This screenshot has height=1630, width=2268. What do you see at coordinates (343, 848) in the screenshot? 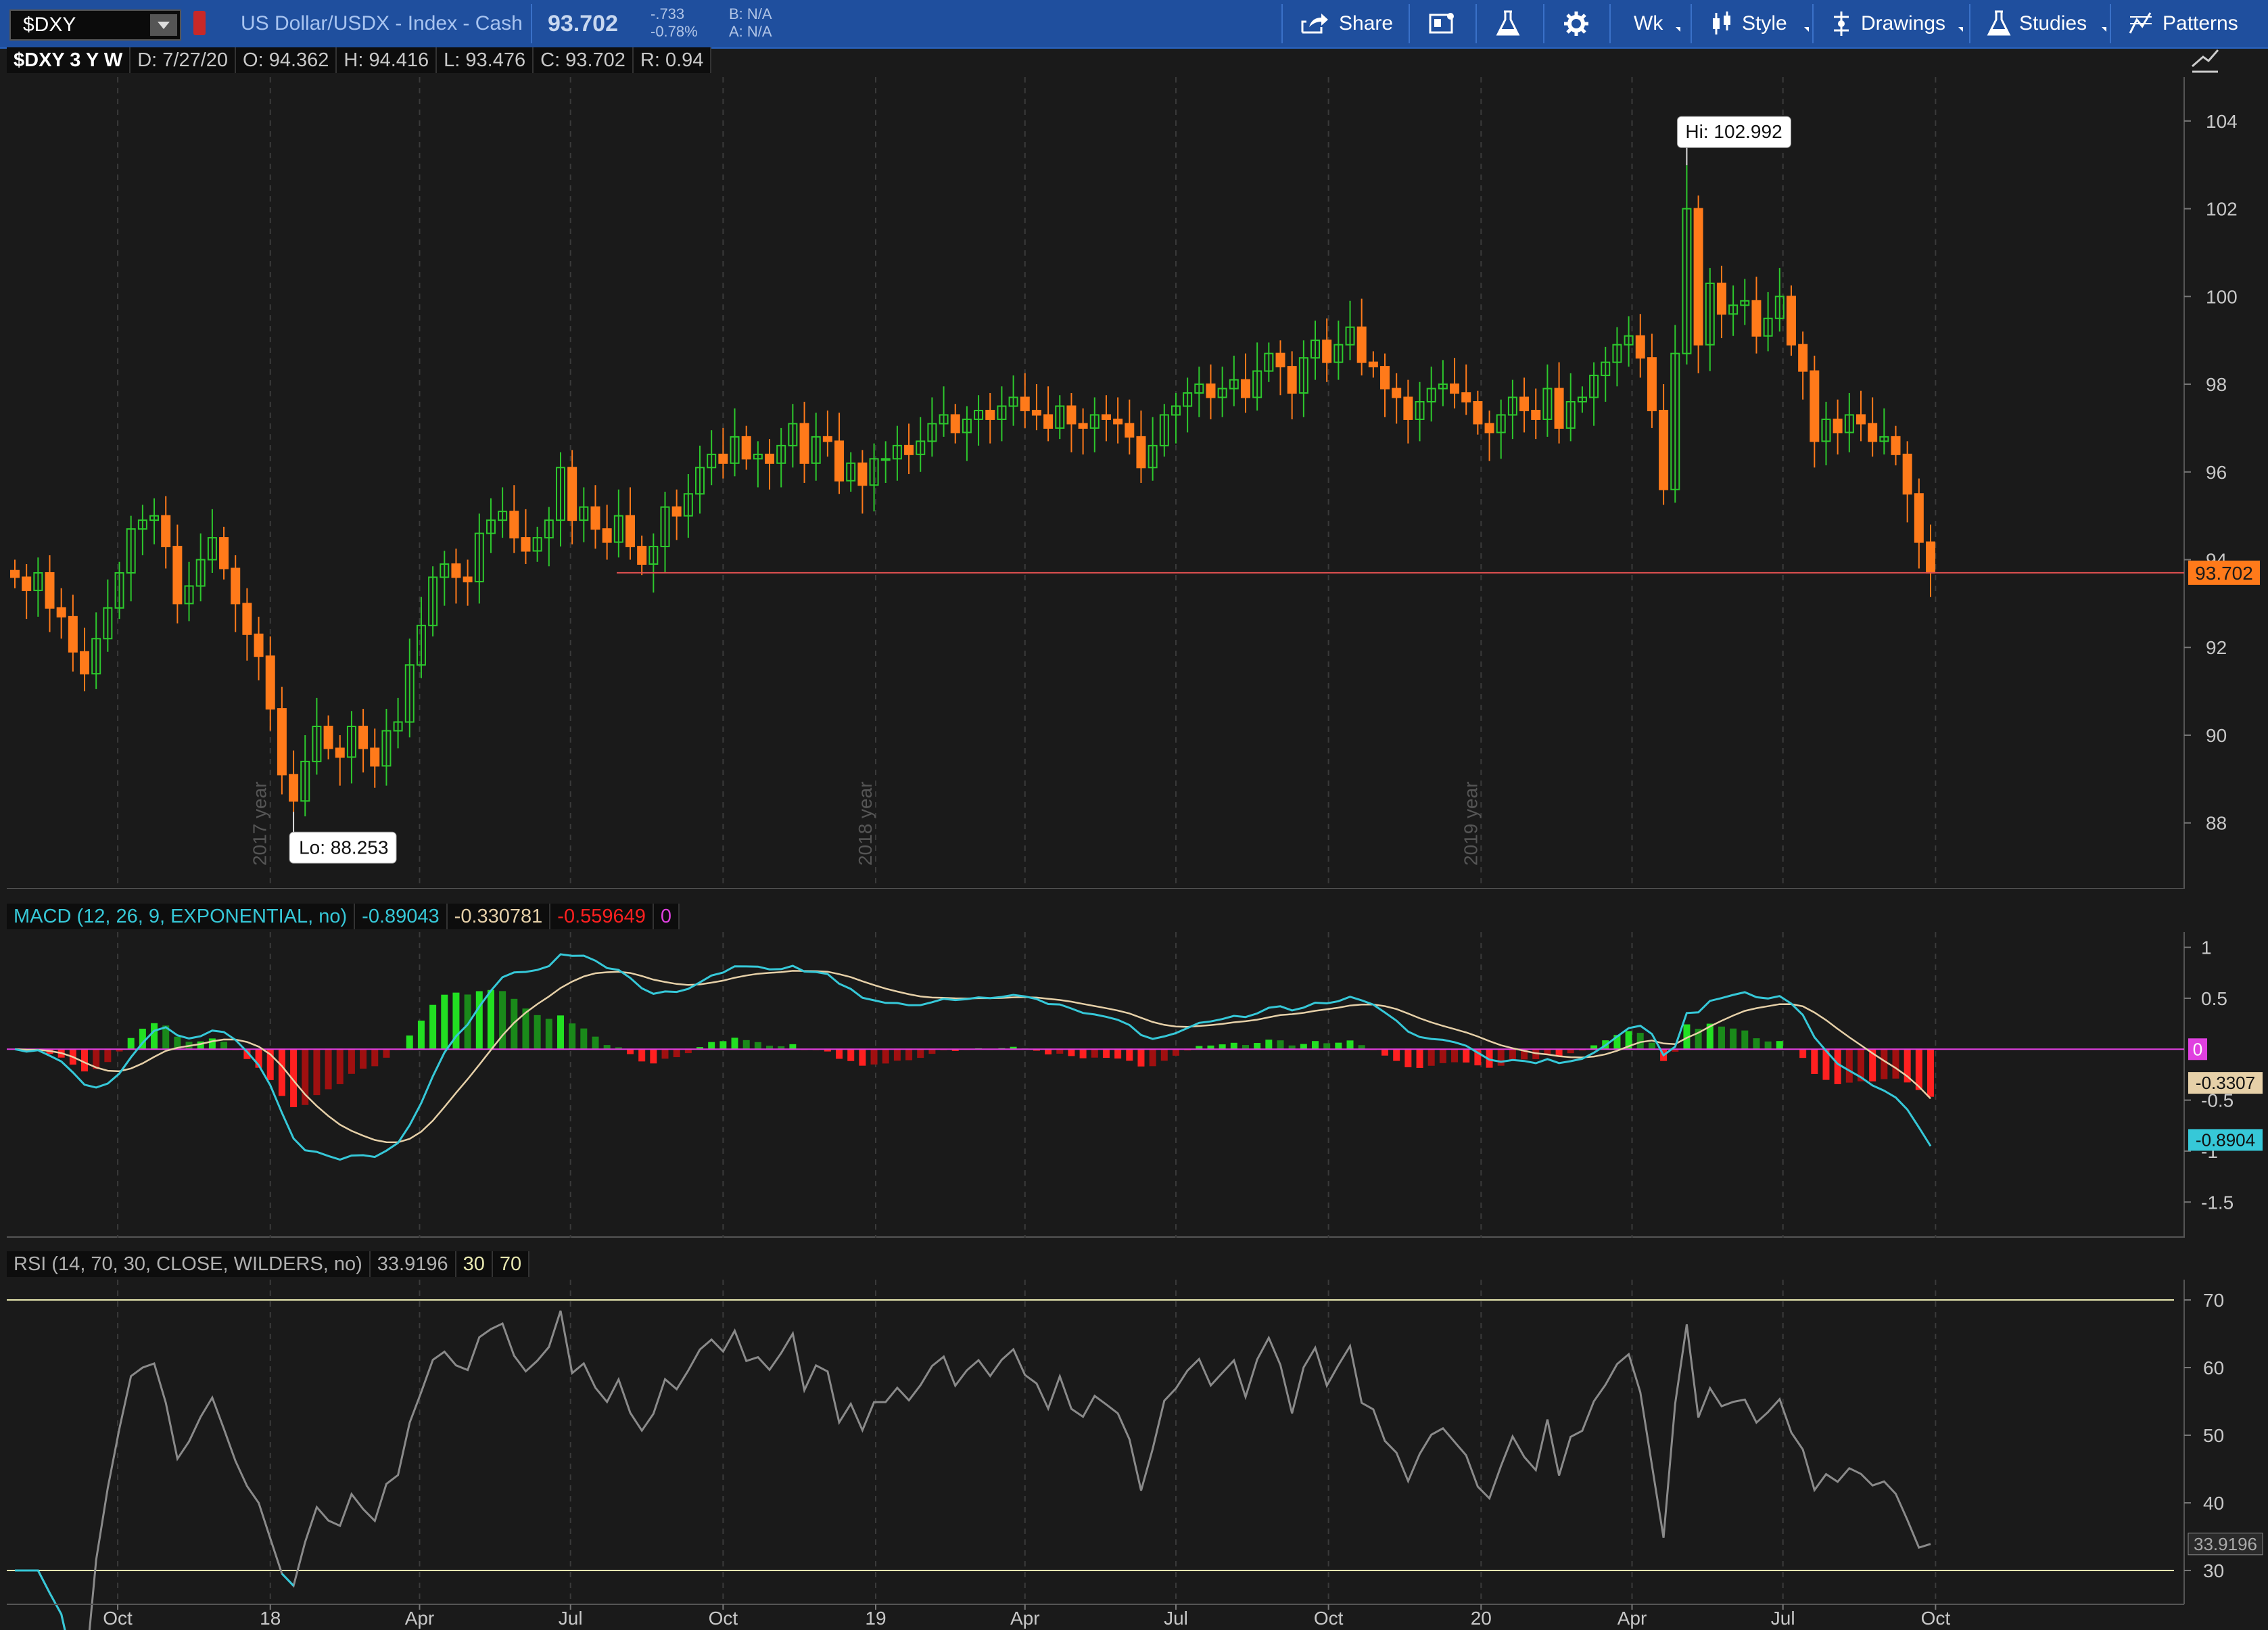
I see `low-label: Lo: 88.253` at bounding box center [343, 848].